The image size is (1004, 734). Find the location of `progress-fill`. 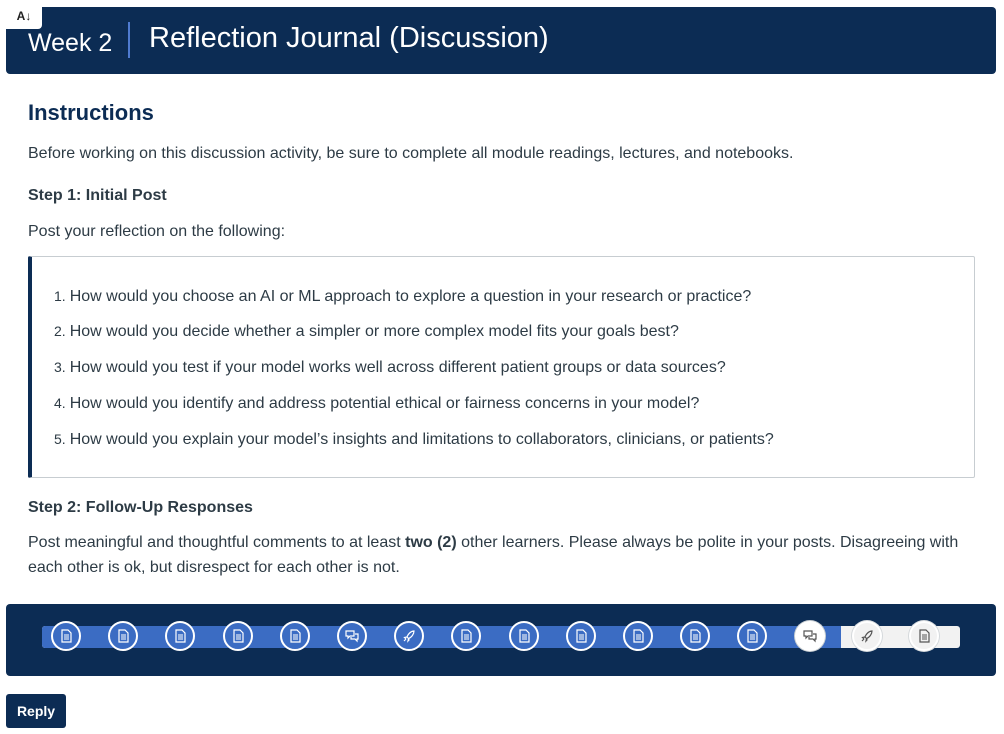

progress-fill is located at coordinates (441, 637).